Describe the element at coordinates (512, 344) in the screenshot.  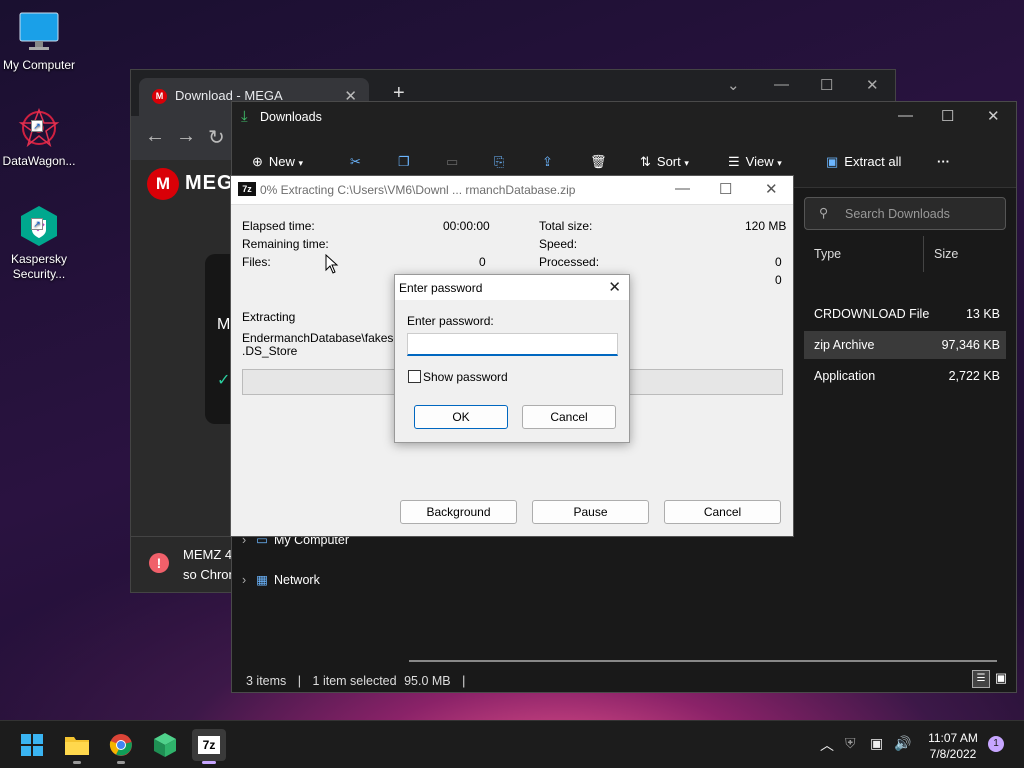
I see `password-input` at that location.